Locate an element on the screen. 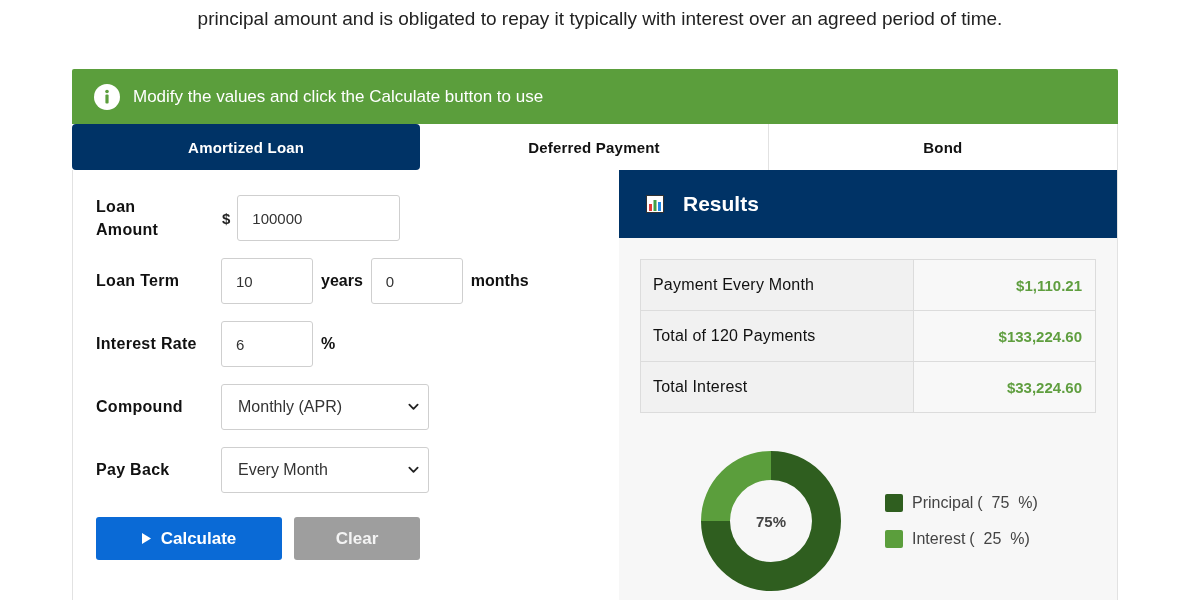 This screenshot has height=600, width=1200. bar-chart-icon is located at coordinates (655, 204).